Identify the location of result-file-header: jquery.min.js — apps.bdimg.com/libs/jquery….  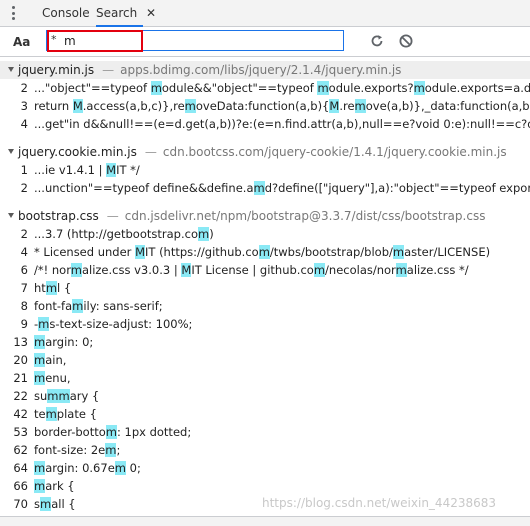
(265, 70).